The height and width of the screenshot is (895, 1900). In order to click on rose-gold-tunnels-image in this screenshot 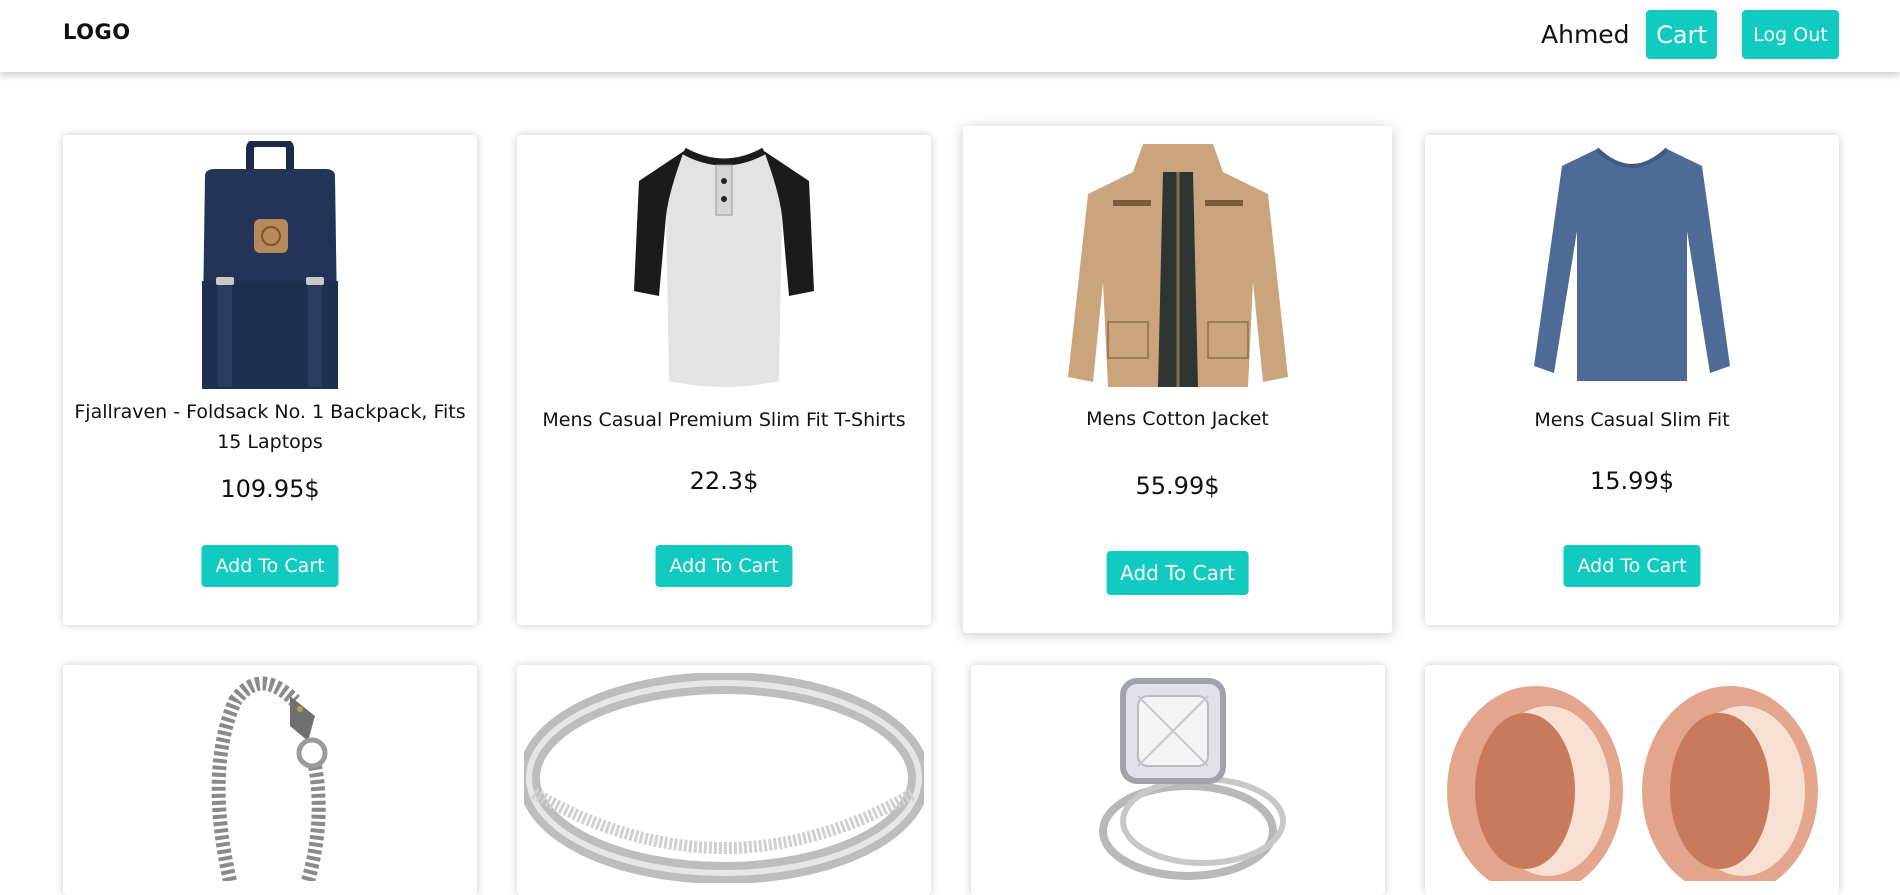, I will do `click(1632, 776)`.